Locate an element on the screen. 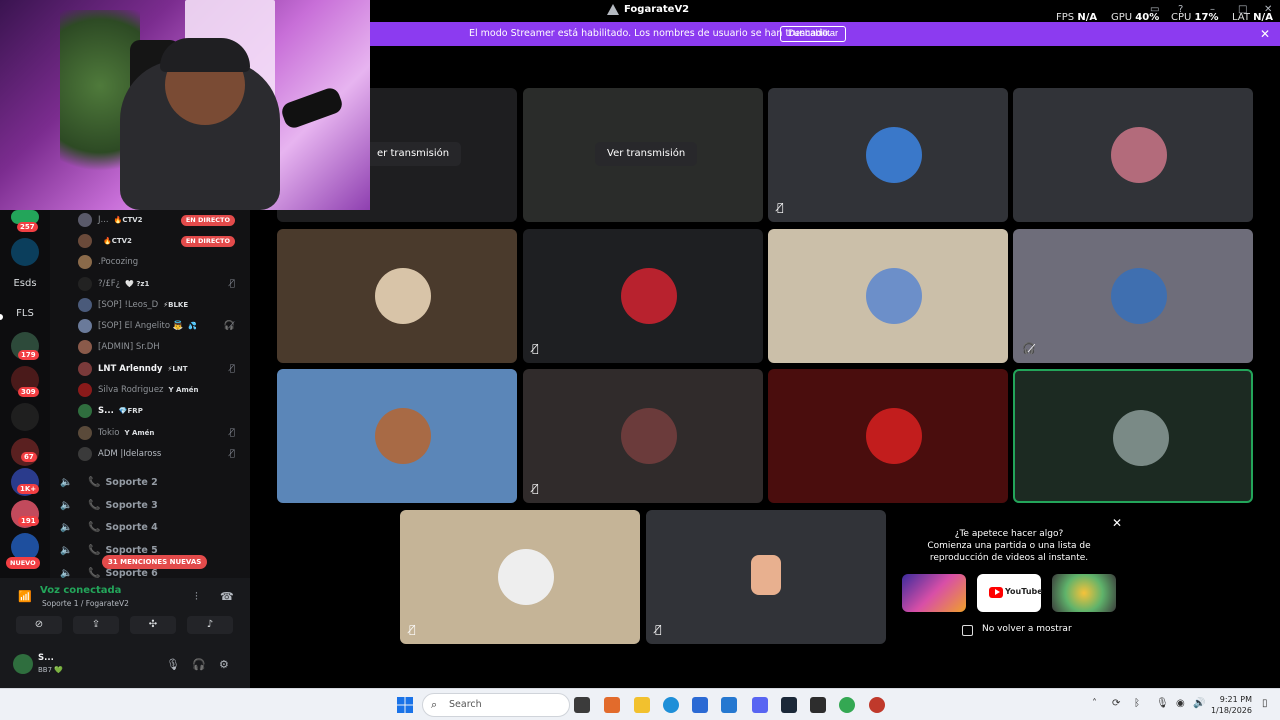  network-icon: ◉ is located at coordinates (1180, 703).